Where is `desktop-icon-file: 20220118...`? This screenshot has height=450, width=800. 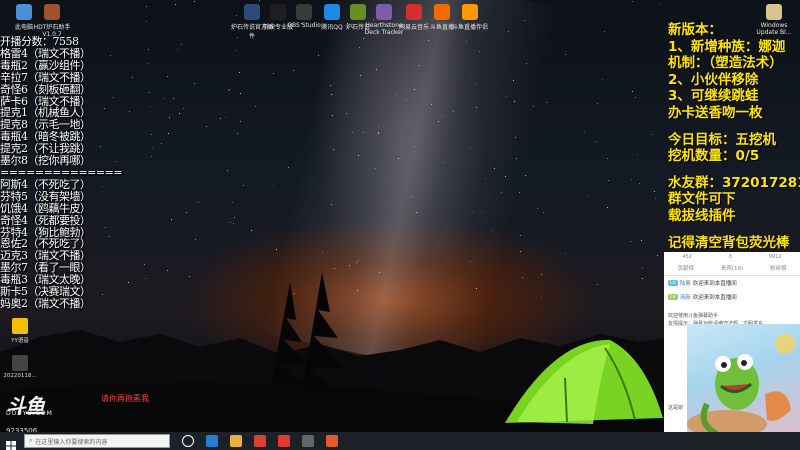 desktop-icon-file: 20220118... is located at coordinates (20, 367).